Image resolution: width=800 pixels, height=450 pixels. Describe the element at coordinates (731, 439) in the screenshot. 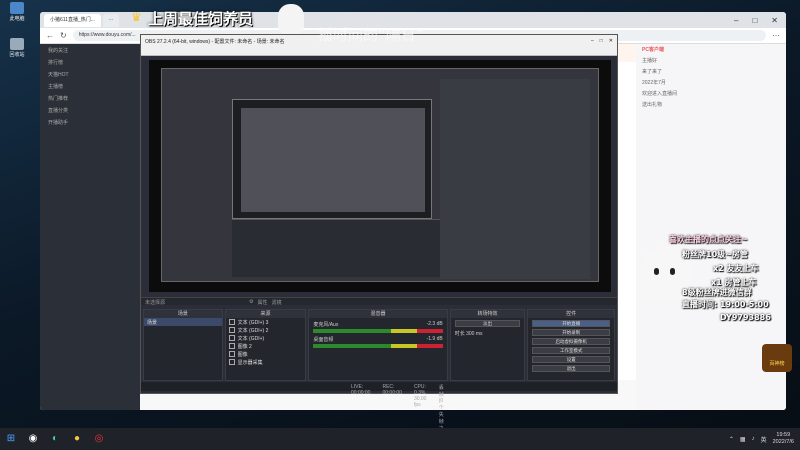

I see `chevron-up-icon: ⌃` at that location.